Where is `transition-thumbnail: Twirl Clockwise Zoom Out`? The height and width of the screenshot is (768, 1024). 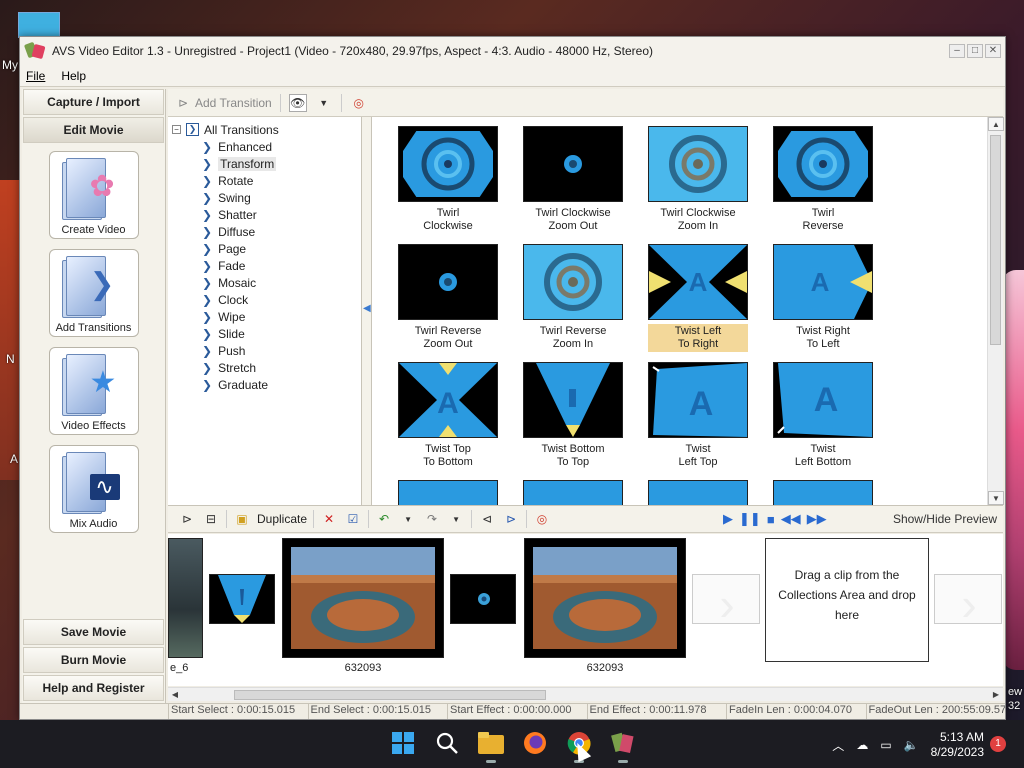 transition-thumbnail: Twirl Clockwise Zoom Out is located at coordinates (573, 180).